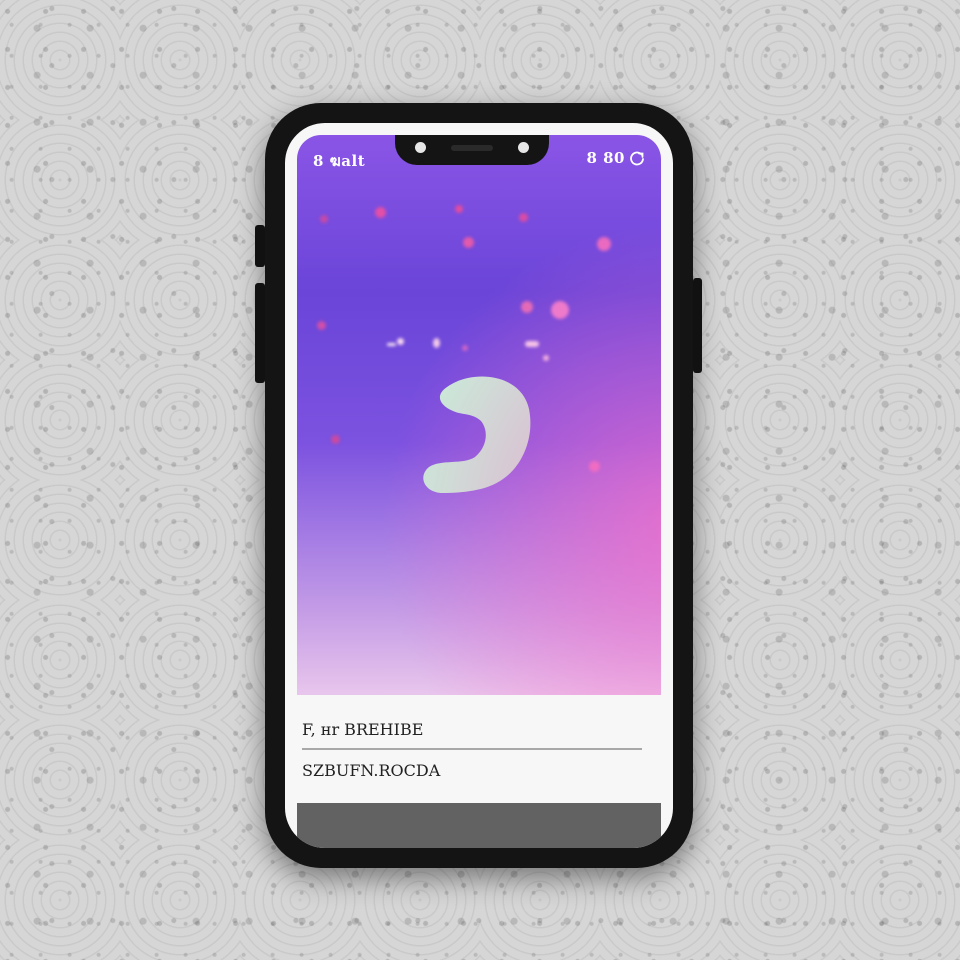 The image size is (960, 960). Describe the element at coordinates (363, 729) in the screenshot. I see `info-line-1: F, ʜr BREHIBE` at that location.